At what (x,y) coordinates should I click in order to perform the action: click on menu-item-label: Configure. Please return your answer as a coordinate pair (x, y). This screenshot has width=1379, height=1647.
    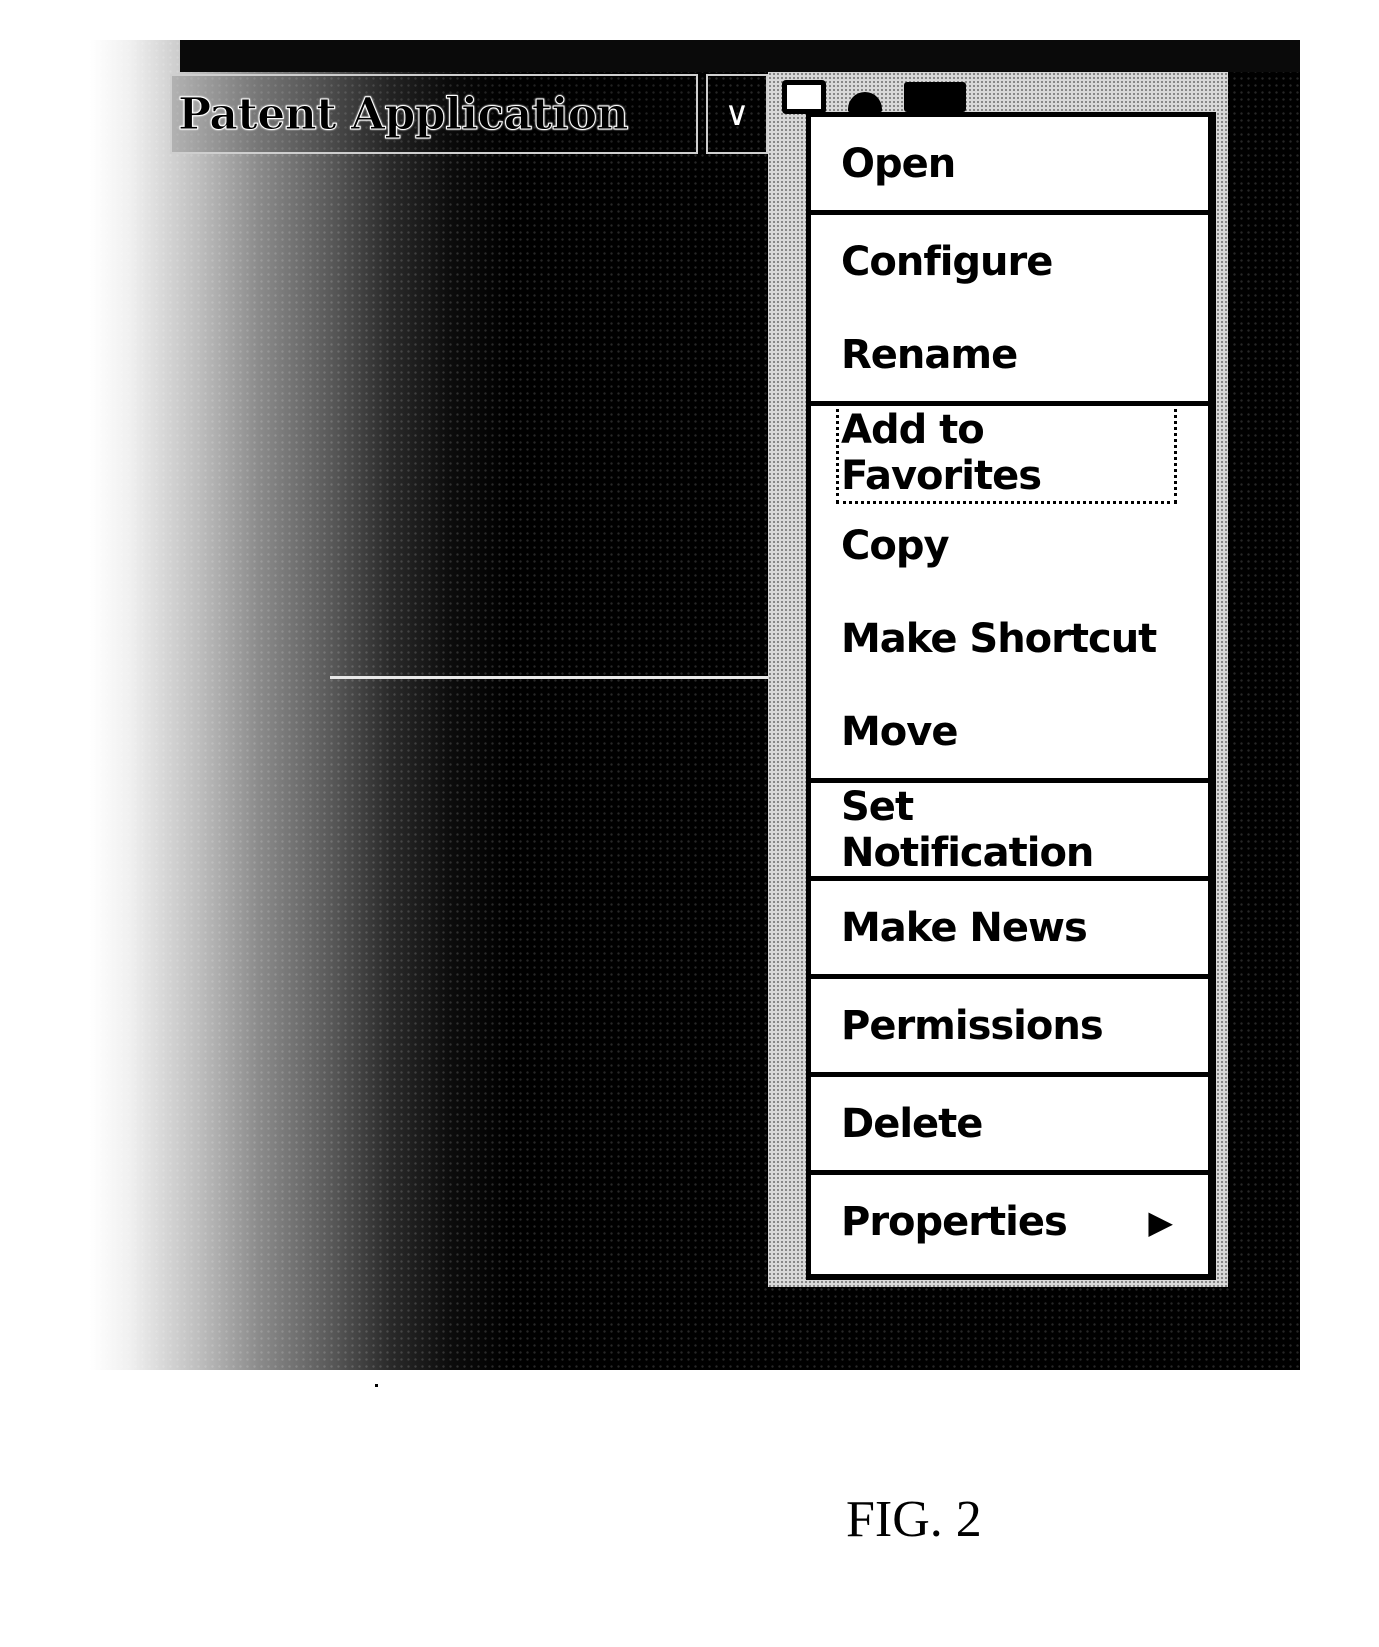
    Looking at the image, I should click on (947, 261).